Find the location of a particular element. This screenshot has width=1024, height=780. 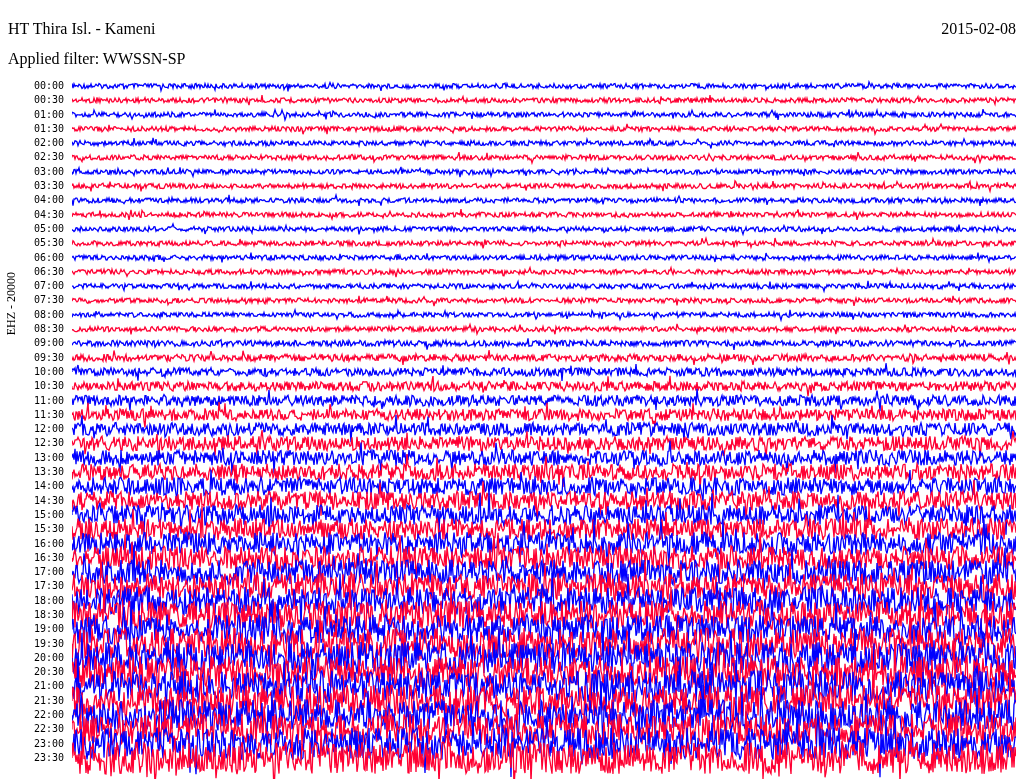

time-label: 16:00 is located at coordinates (48, 543).